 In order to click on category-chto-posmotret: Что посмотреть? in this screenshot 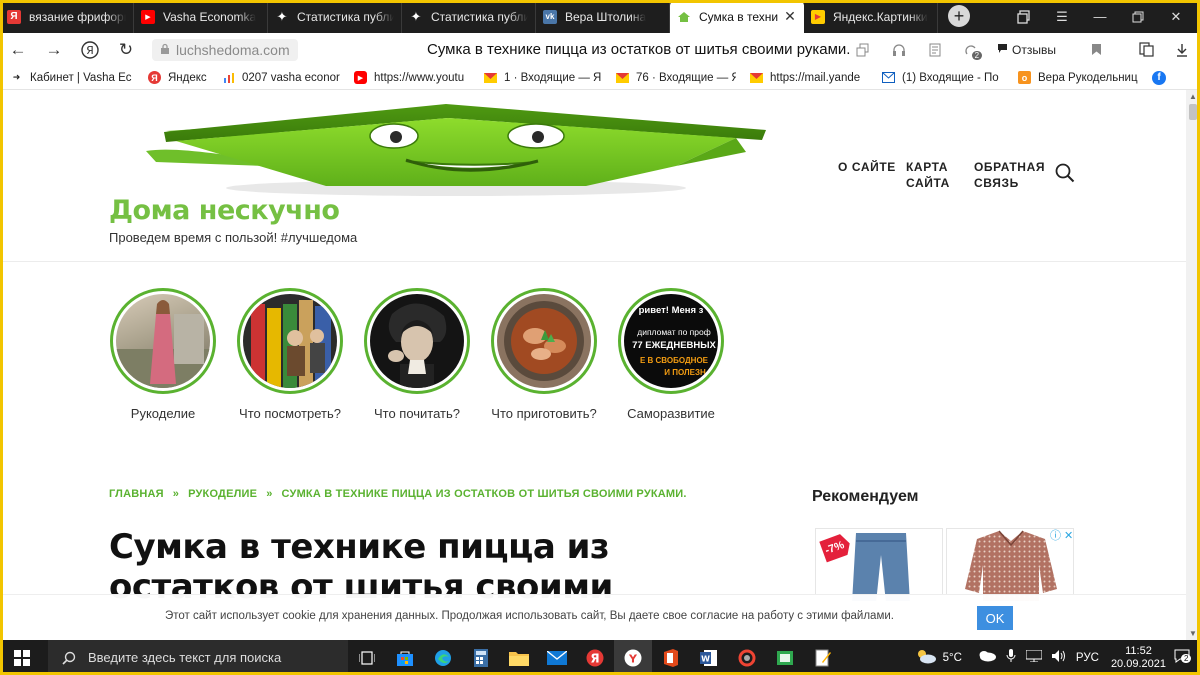, I will do `click(290, 354)`.